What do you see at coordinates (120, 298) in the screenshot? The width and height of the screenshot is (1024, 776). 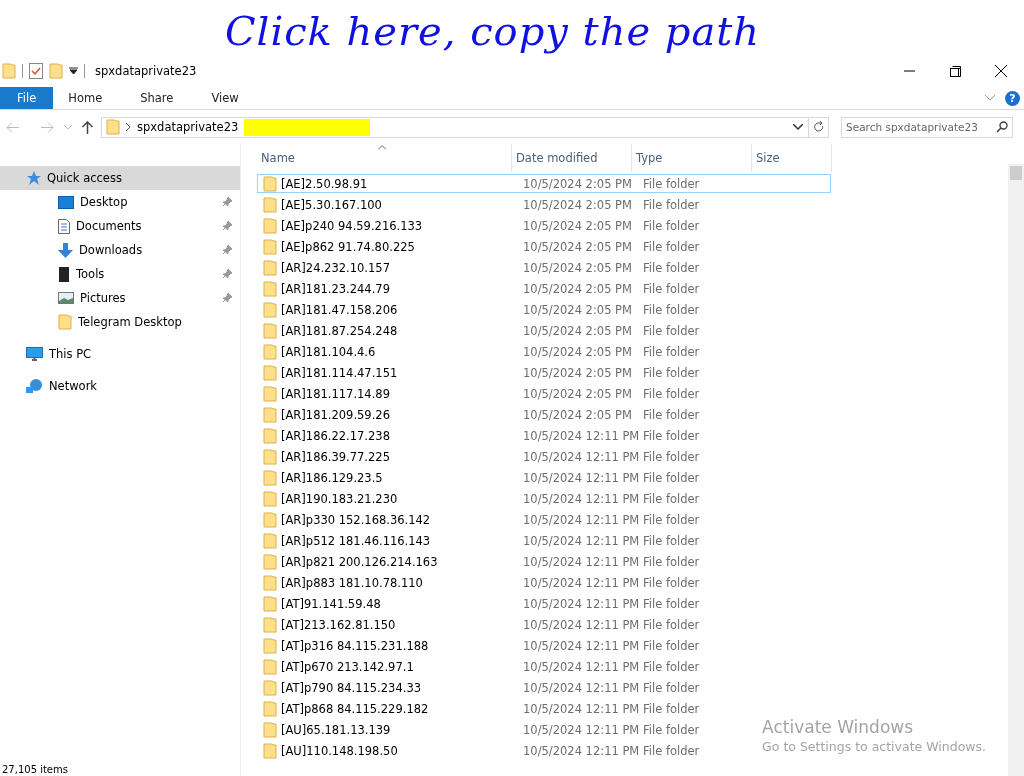 I see `nav-item: Pictures` at bounding box center [120, 298].